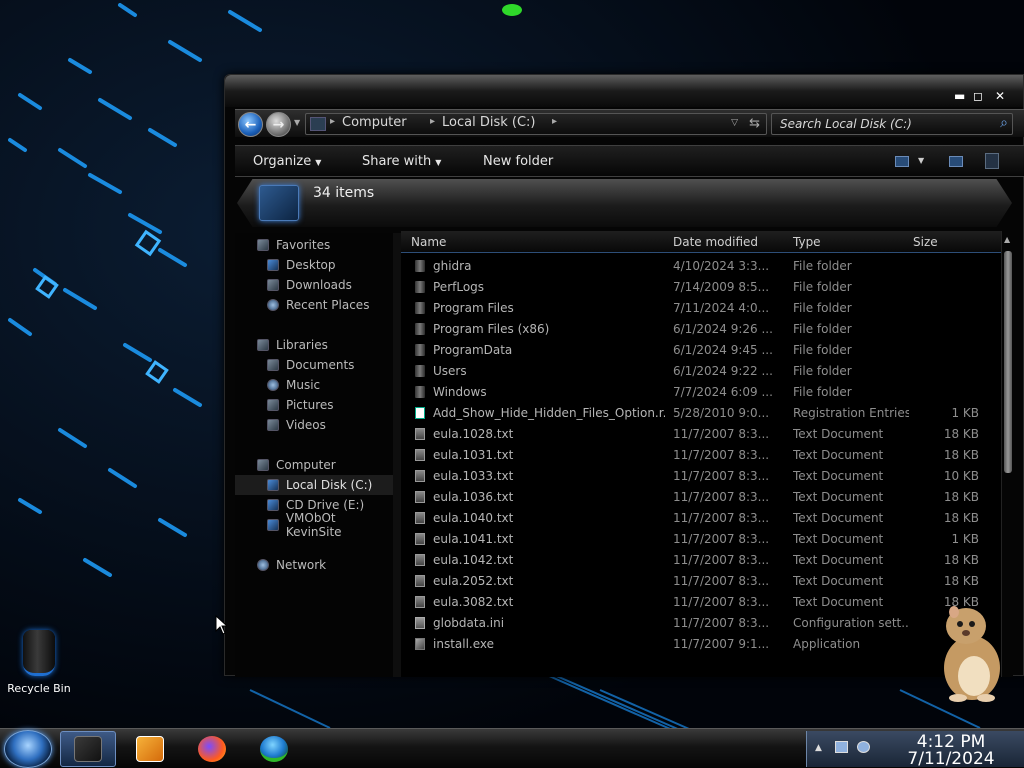 The image size is (1024, 768). I want to click on taskbar-firefox, so click(212, 749).